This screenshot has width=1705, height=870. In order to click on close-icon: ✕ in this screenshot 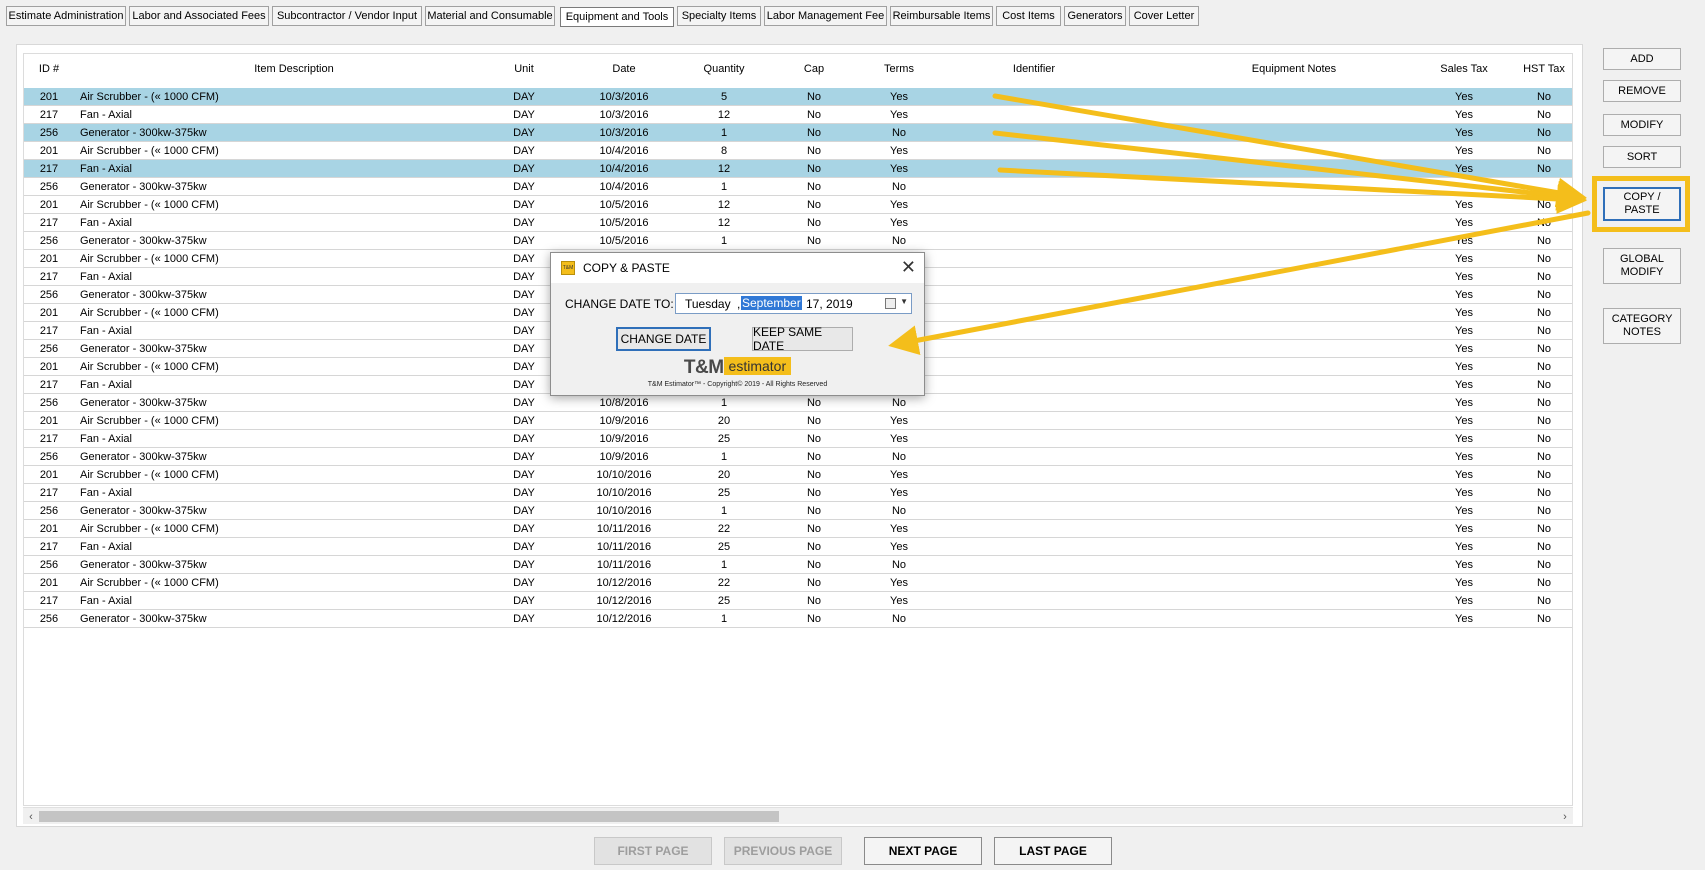, I will do `click(908, 267)`.